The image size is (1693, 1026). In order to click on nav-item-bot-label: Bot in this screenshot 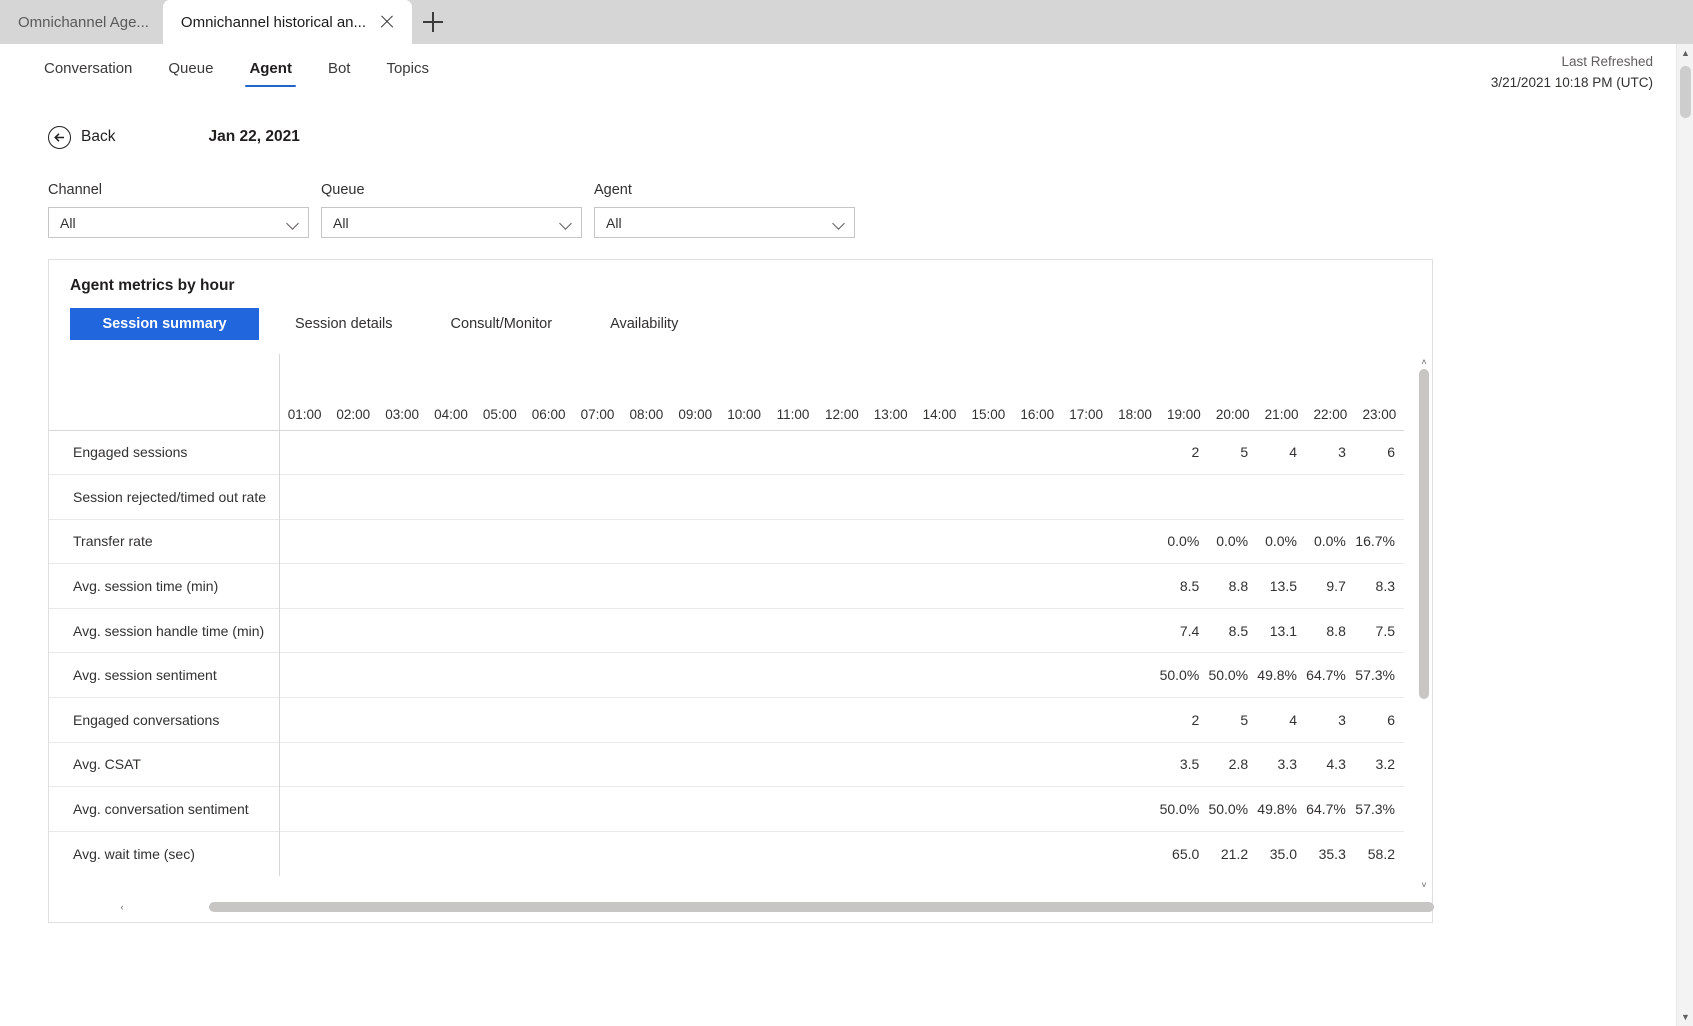, I will do `click(339, 68)`.